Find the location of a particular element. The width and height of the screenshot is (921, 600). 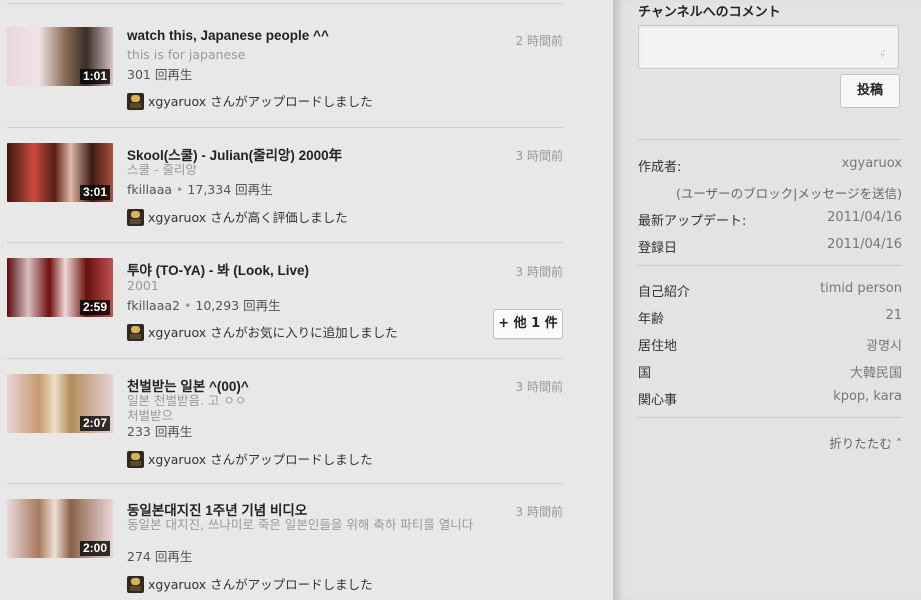

view-count: 301 回再生 is located at coordinates (160, 74).